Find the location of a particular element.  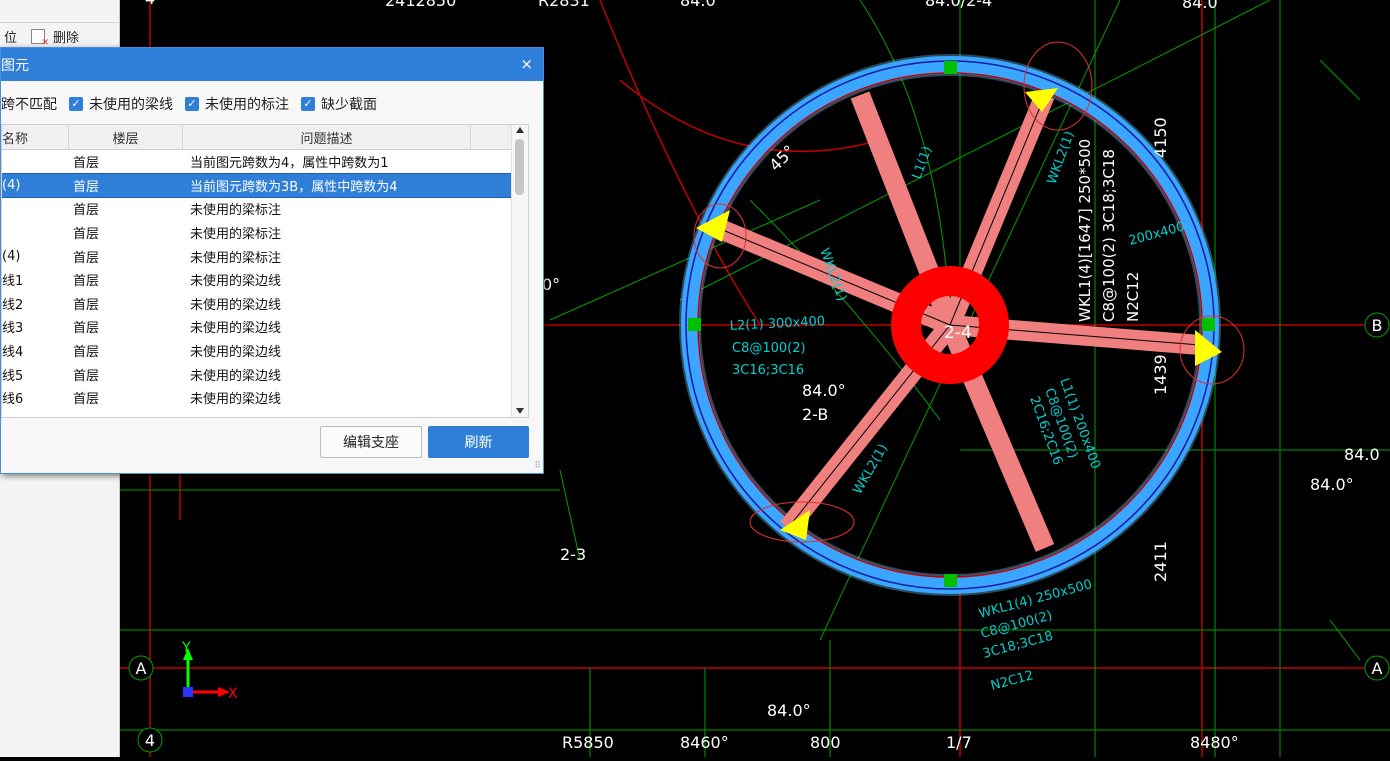

axis-x-label: X is located at coordinates (233, 694).